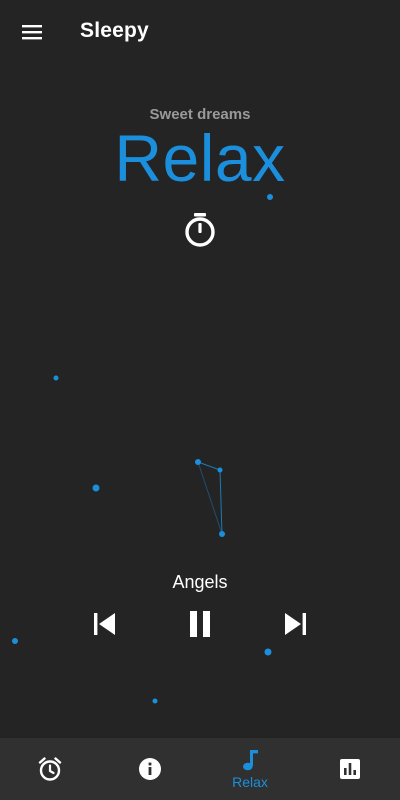 The height and width of the screenshot is (800, 400). Describe the element at coordinates (114, 30) in the screenshot. I see `app-title: Sleepy` at that location.